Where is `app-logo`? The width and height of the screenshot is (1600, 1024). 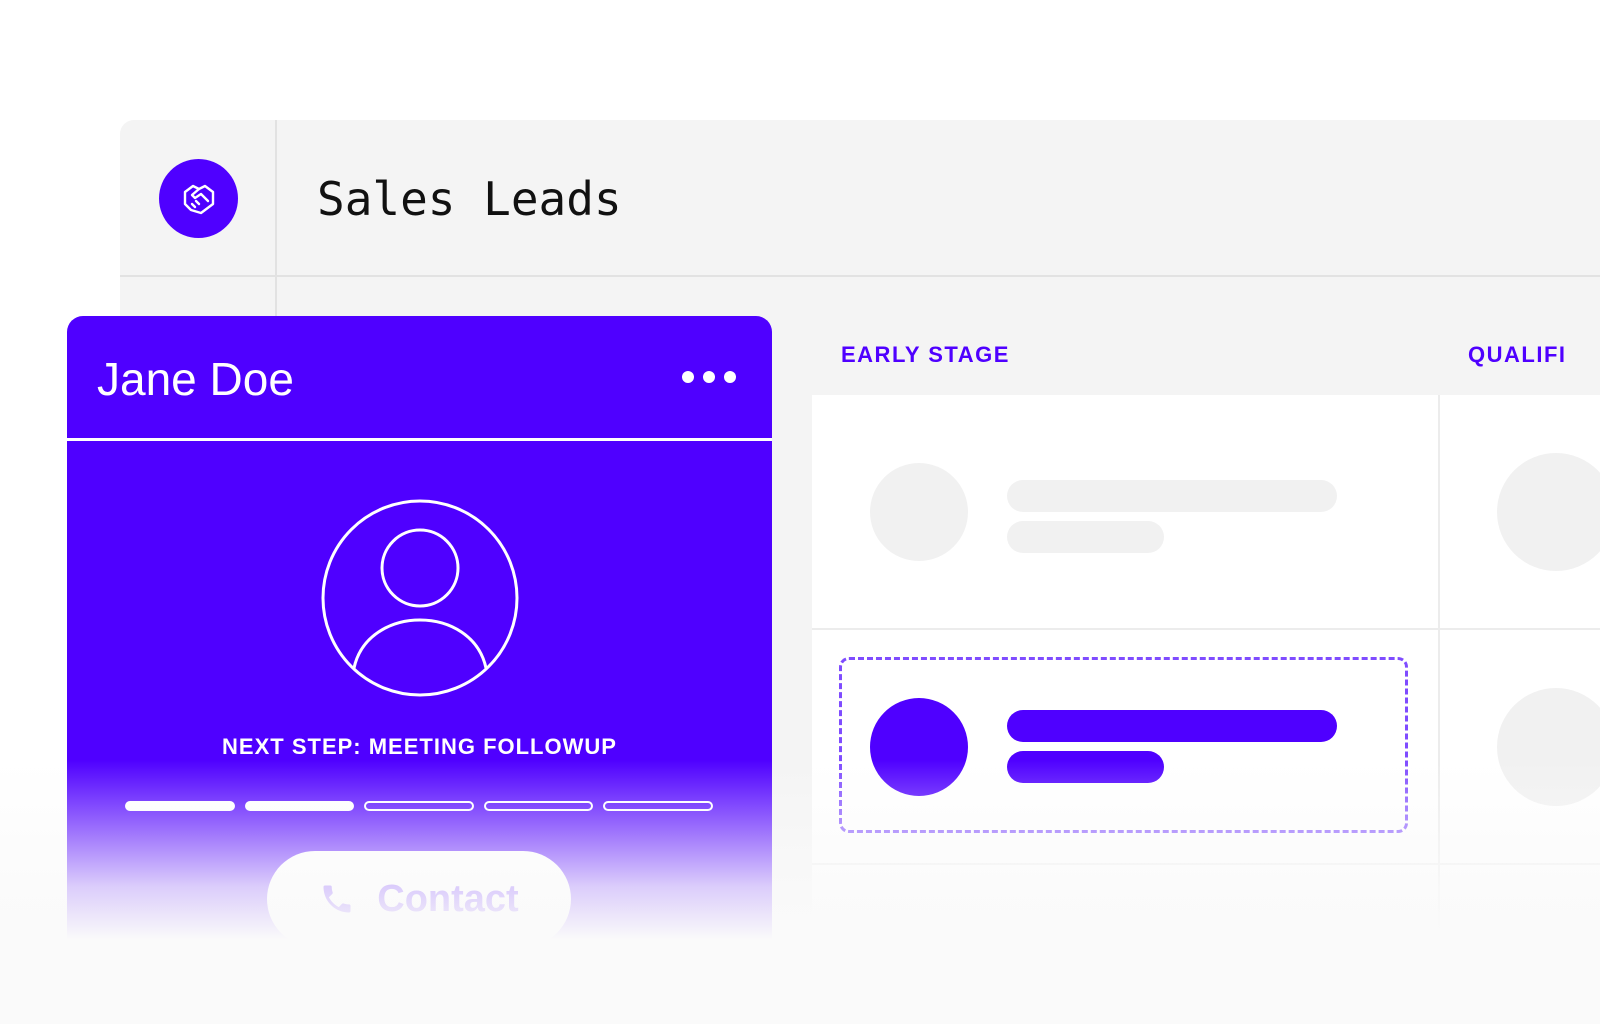 app-logo is located at coordinates (198, 198).